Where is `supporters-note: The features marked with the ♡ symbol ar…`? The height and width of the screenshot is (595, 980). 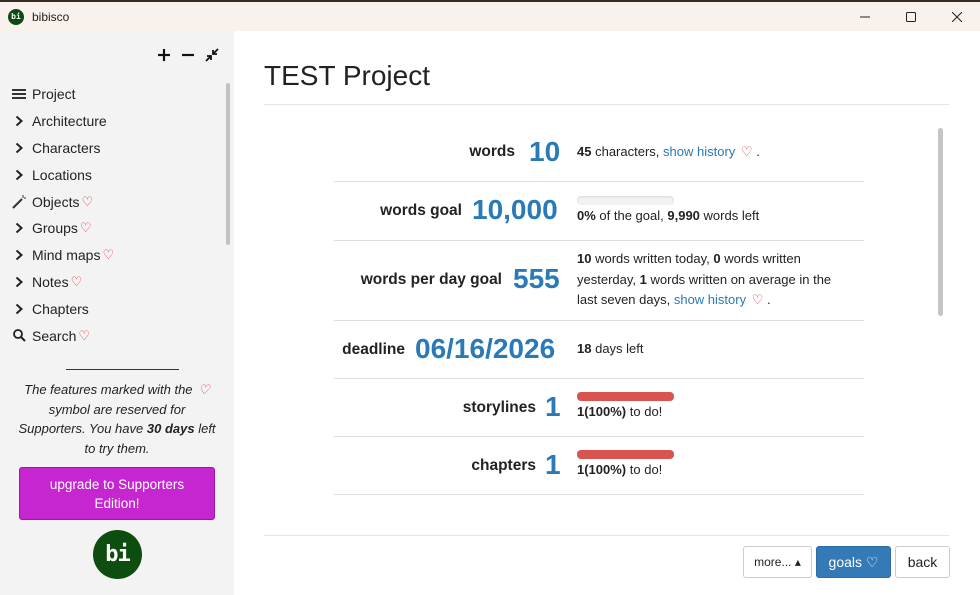
supporters-note: The features marked with the ♡ symbol ar… is located at coordinates (117, 419).